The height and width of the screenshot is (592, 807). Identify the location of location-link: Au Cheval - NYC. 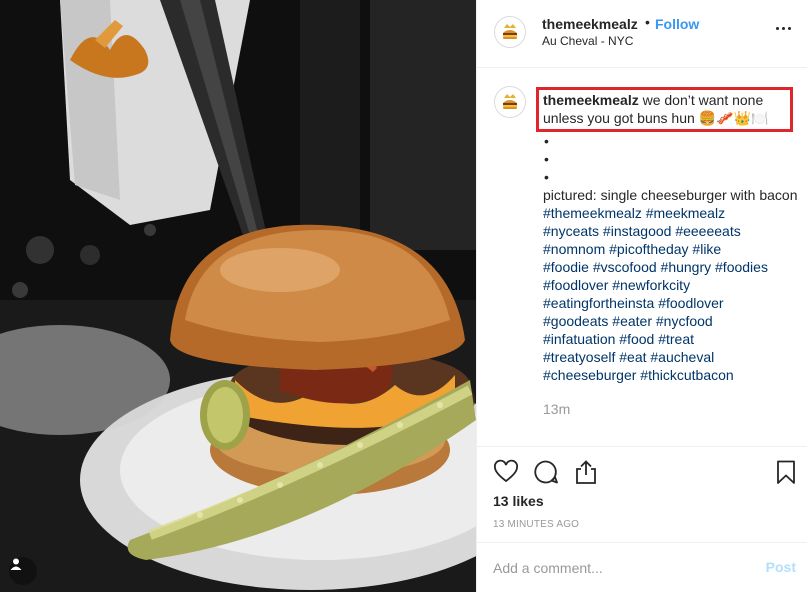
(587, 41).